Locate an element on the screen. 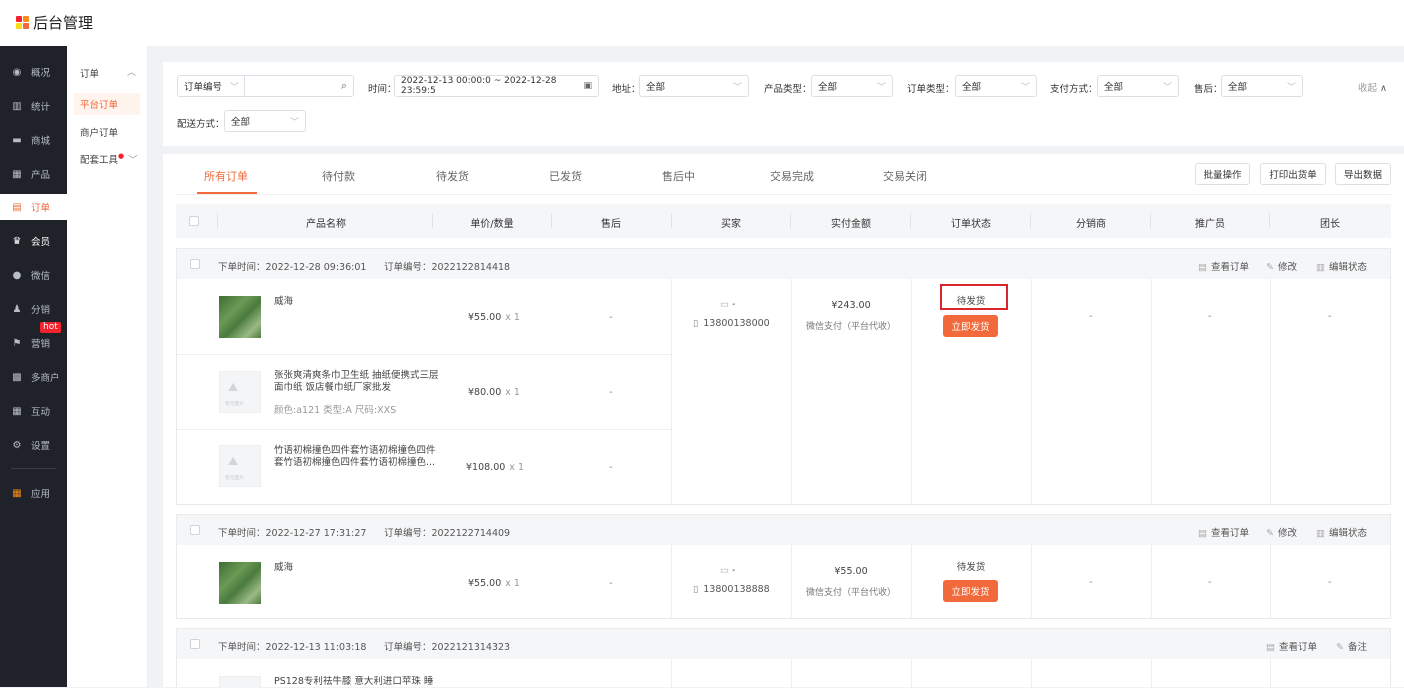 The height and width of the screenshot is (688, 1404). app-title: 后台管理 is located at coordinates (63, 23).